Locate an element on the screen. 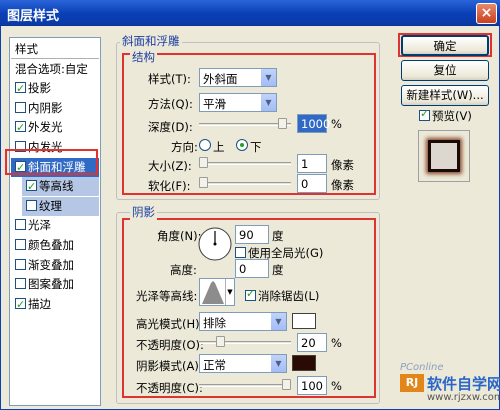 Image resolution: width=500 pixels, height=410 pixels. shadow-opacity-label: 不透明度(C): is located at coordinates (169, 388).